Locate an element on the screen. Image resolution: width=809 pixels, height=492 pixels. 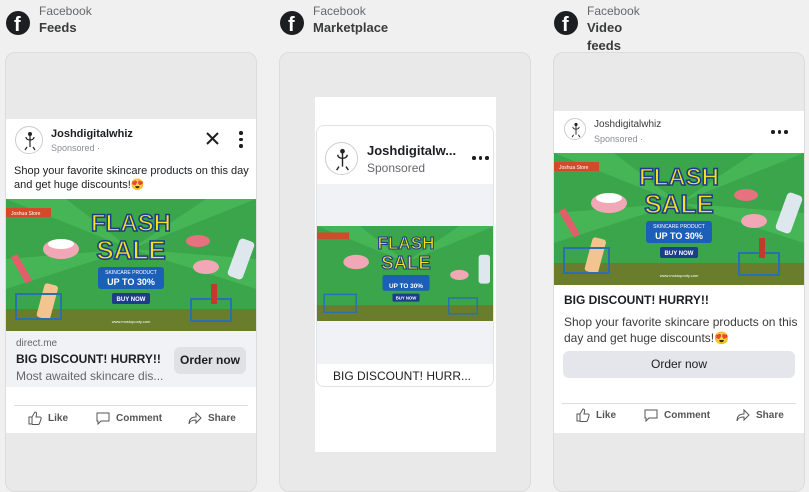
placement-label: Feeds is located at coordinates (58, 27).